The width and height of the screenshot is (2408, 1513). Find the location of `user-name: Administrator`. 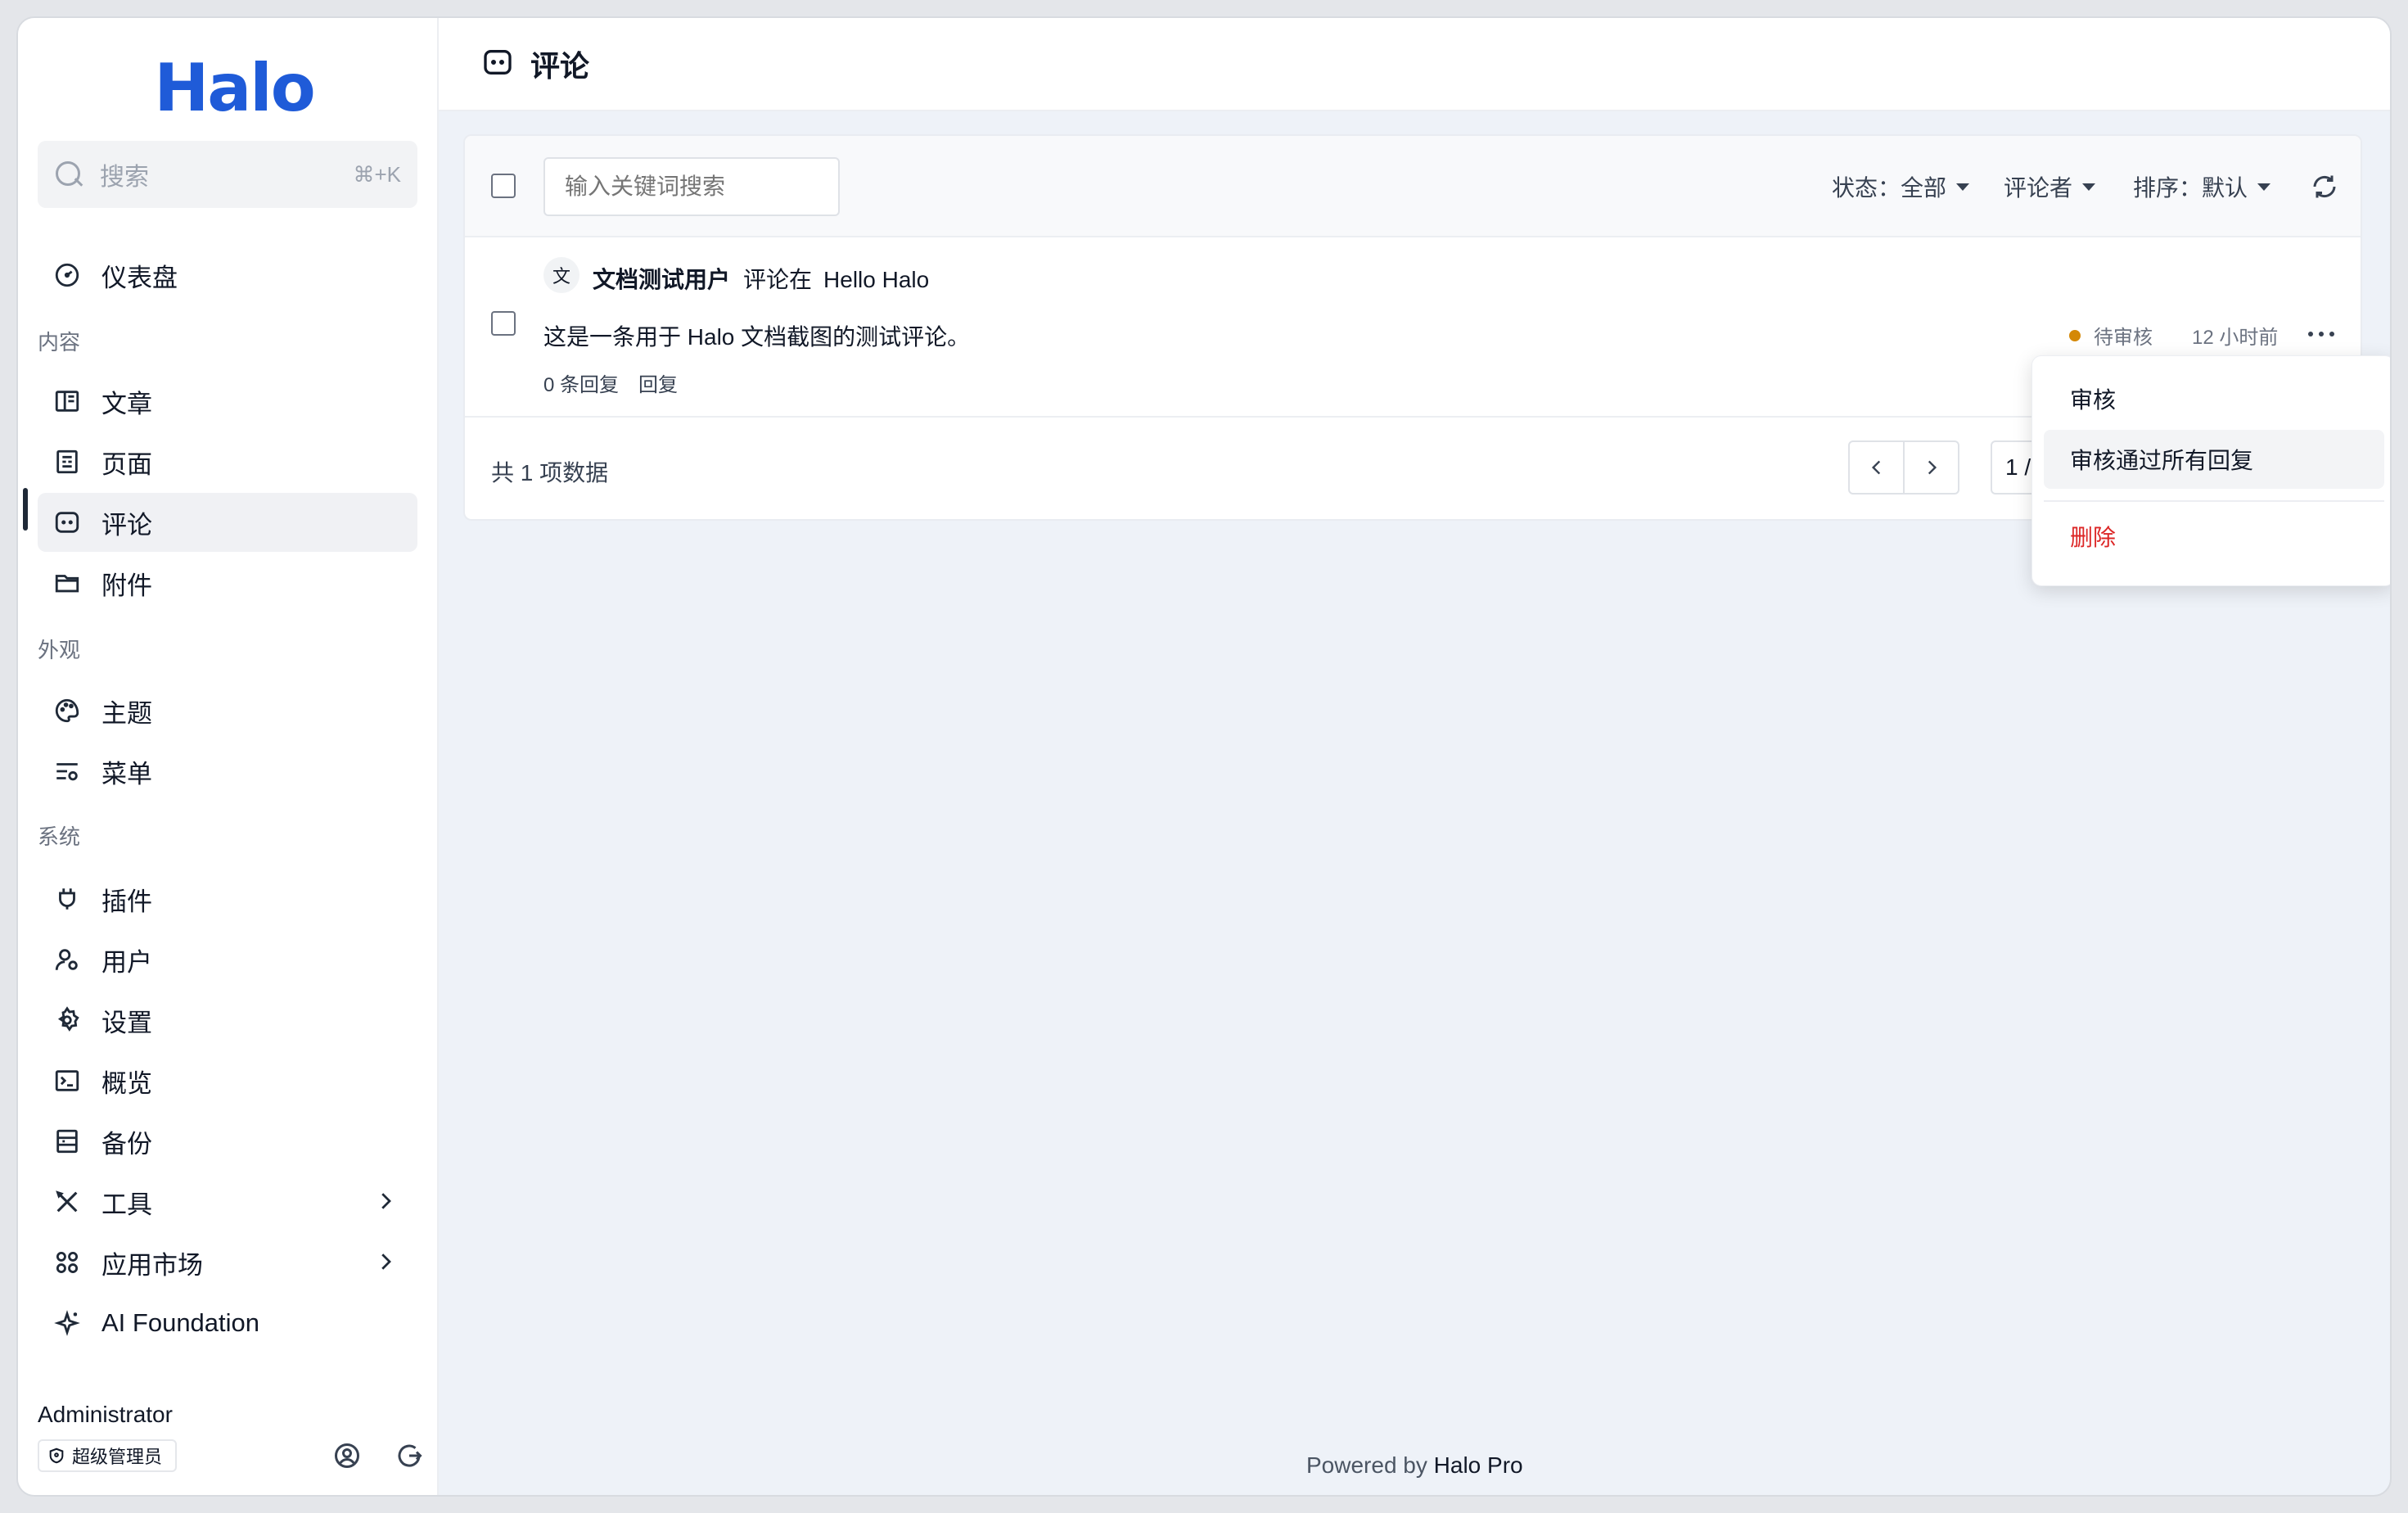

user-name: Administrator is located at coordinates (105, 1414).